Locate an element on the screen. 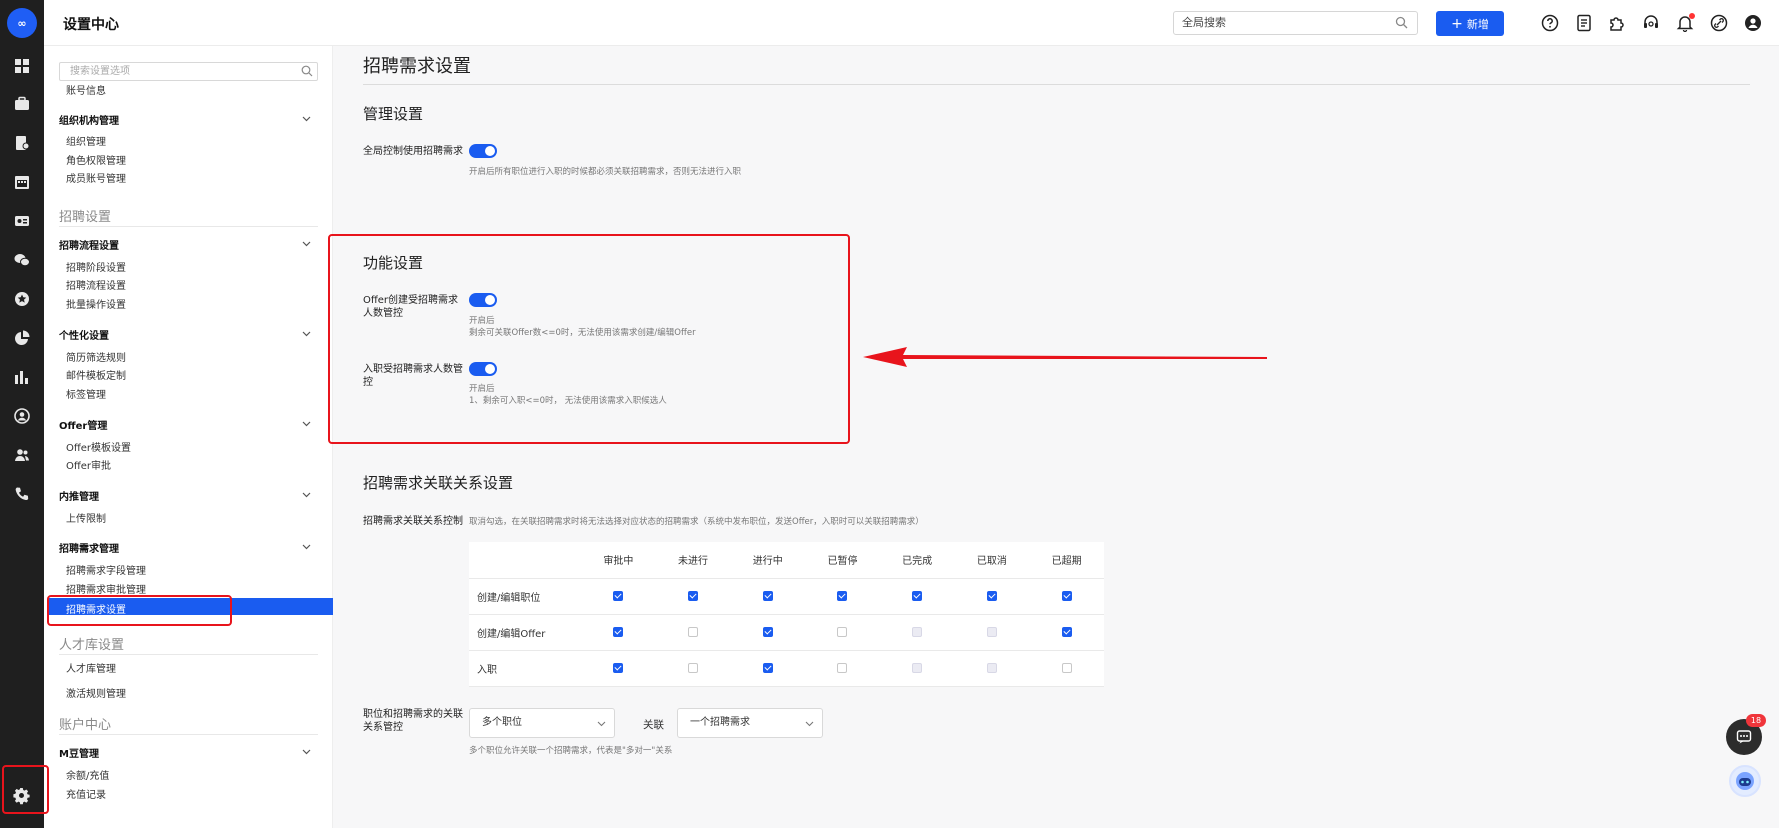 This screenshot has height=828, width=1779. sidebar-item-member-account: 成员账号管理 is located at coordinates (96, 177).